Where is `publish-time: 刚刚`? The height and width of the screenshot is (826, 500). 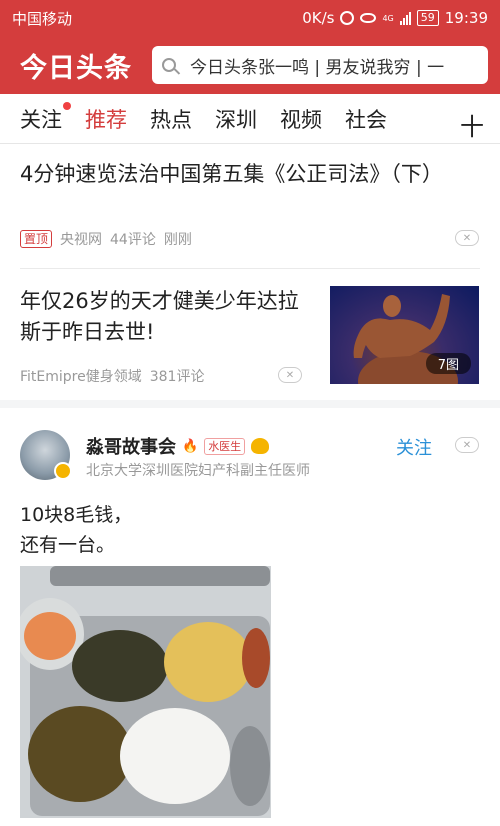 publish-time: 刚刚 is located at coordinates (177, 240).